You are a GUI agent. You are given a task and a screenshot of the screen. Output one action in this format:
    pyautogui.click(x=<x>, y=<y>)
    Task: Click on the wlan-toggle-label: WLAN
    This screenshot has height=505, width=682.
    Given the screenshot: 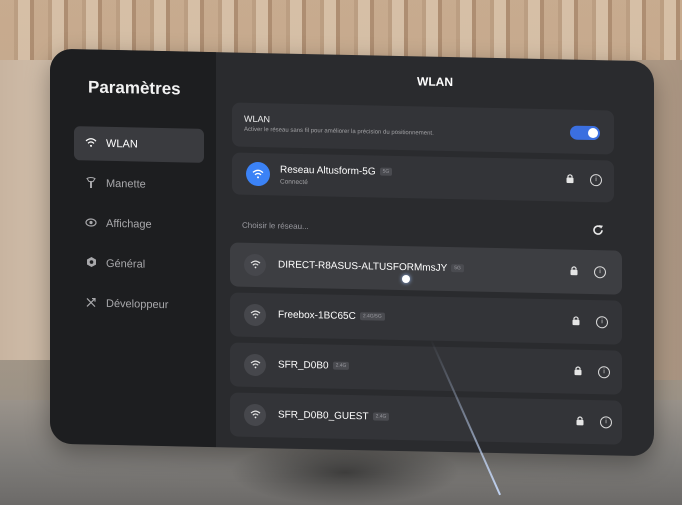 What is the action you would take?
    pyautogui.click(x=257, y=119)
    